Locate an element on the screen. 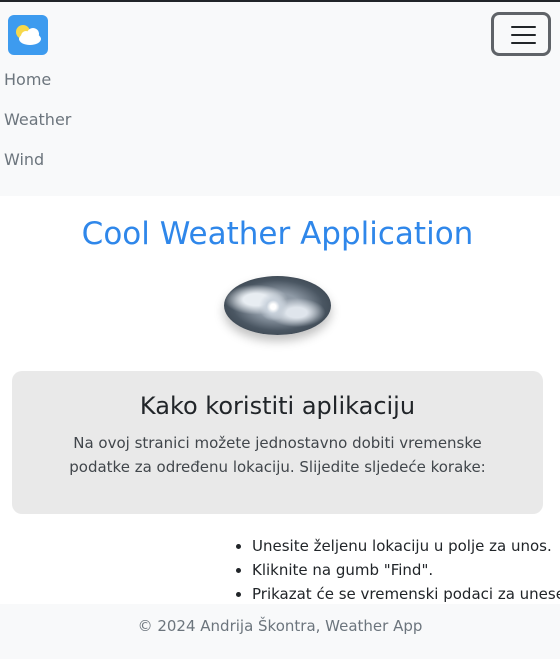 The height and width of the screenshot is (659, 560). card-title: Kako koristiti aplikaciju is located at coordinates (277, 406).